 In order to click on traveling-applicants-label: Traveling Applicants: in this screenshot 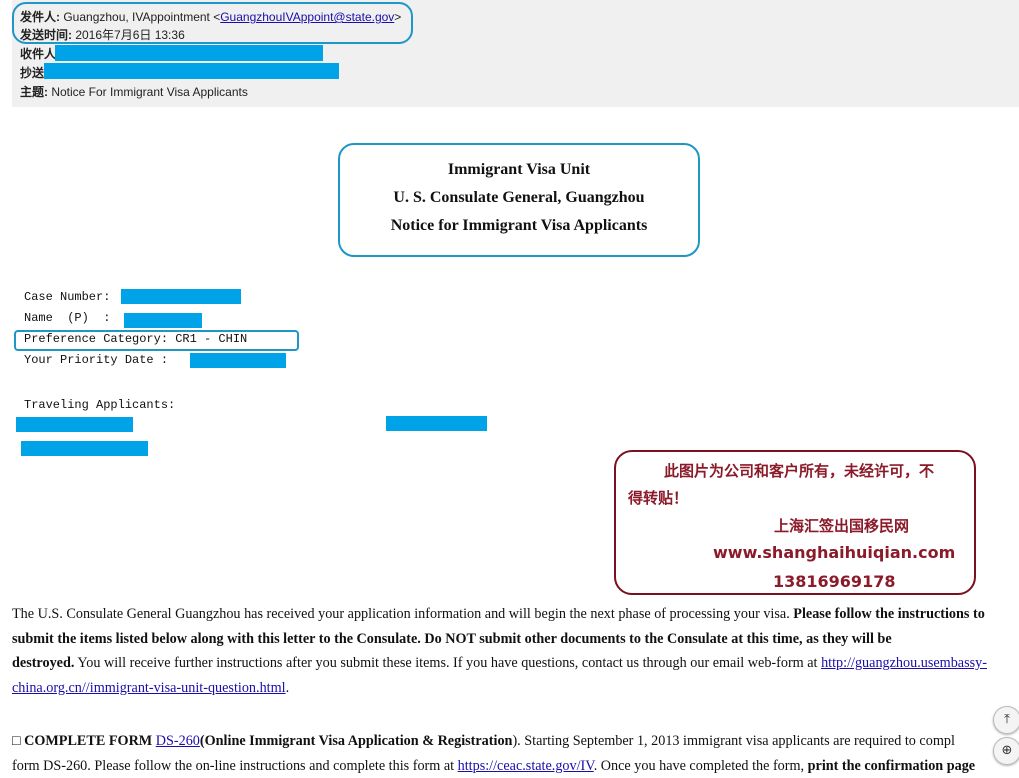, I will do `click(99, 405)`.